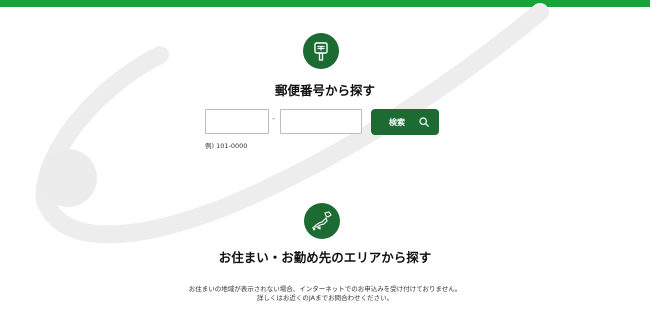 The image size is (650, 309). What do you see at coordinates (321, 121) in the screenshot?
I see `zip-code-second-input` at bounding box center [321, 121].